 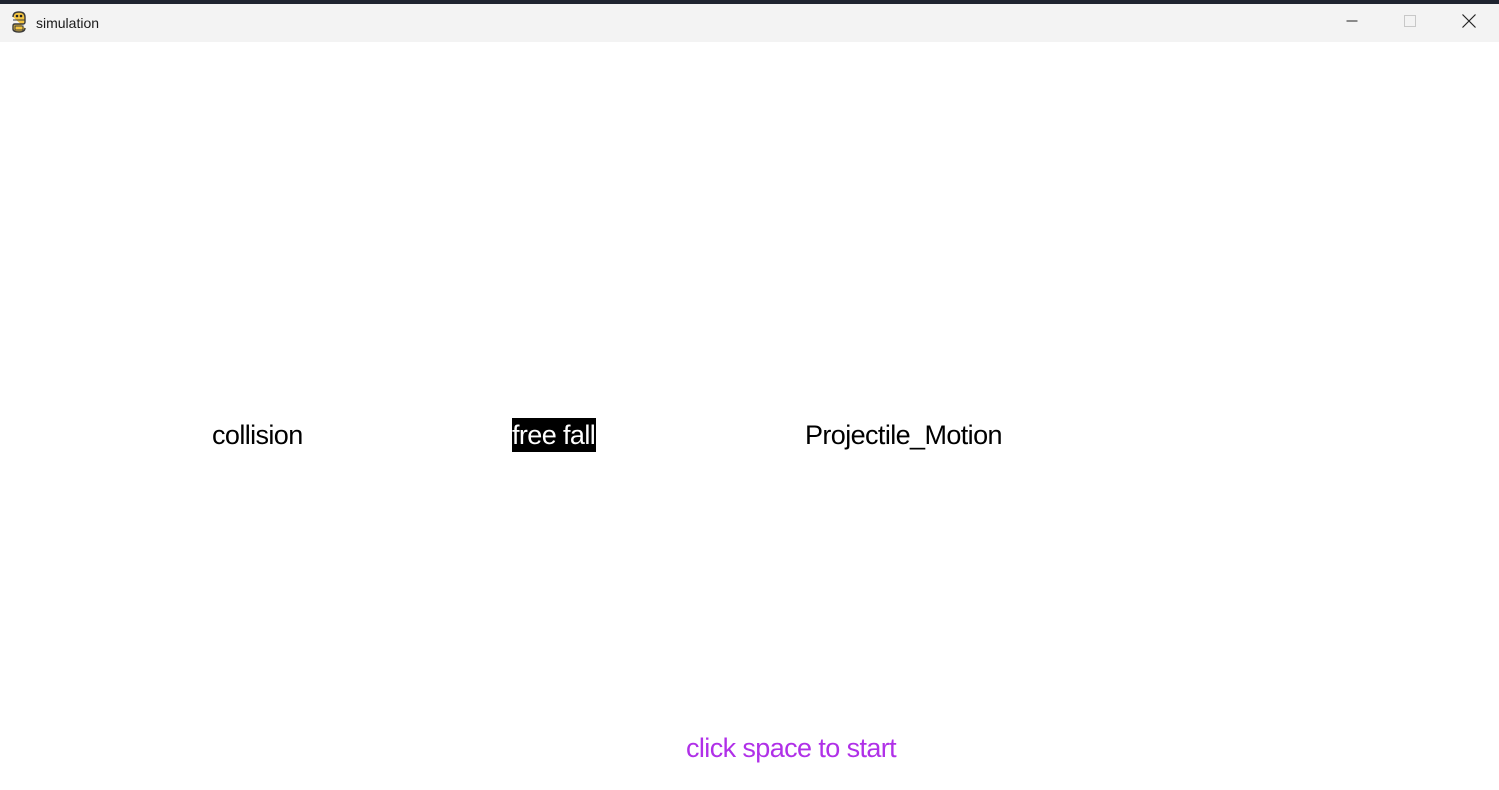 I want to click on start-hint-text: click space to start, so click(x=791, y=748).